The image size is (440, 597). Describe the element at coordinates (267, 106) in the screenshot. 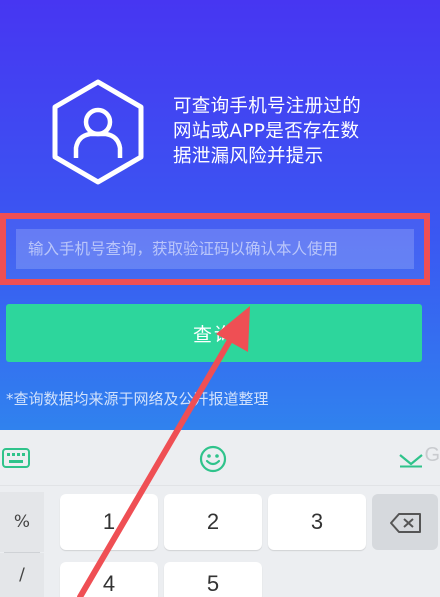

I see `headline-line-1: 可查询手机号注册过的` at that location.